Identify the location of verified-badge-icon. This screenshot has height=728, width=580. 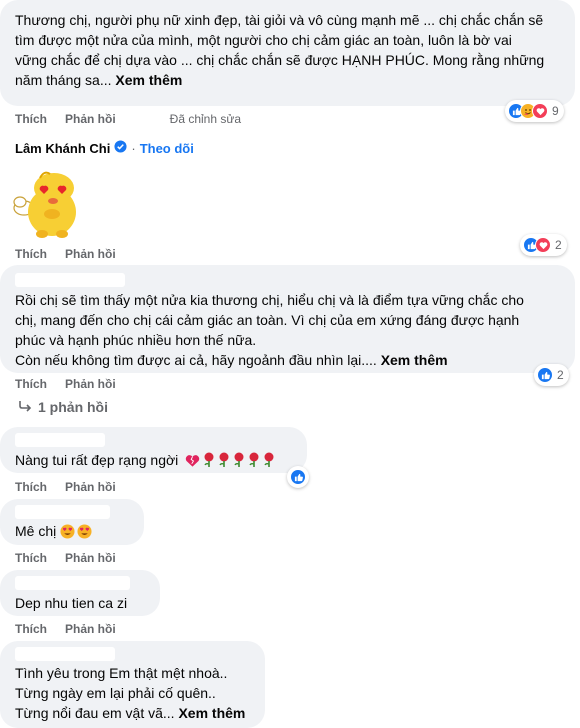
(120, 148).